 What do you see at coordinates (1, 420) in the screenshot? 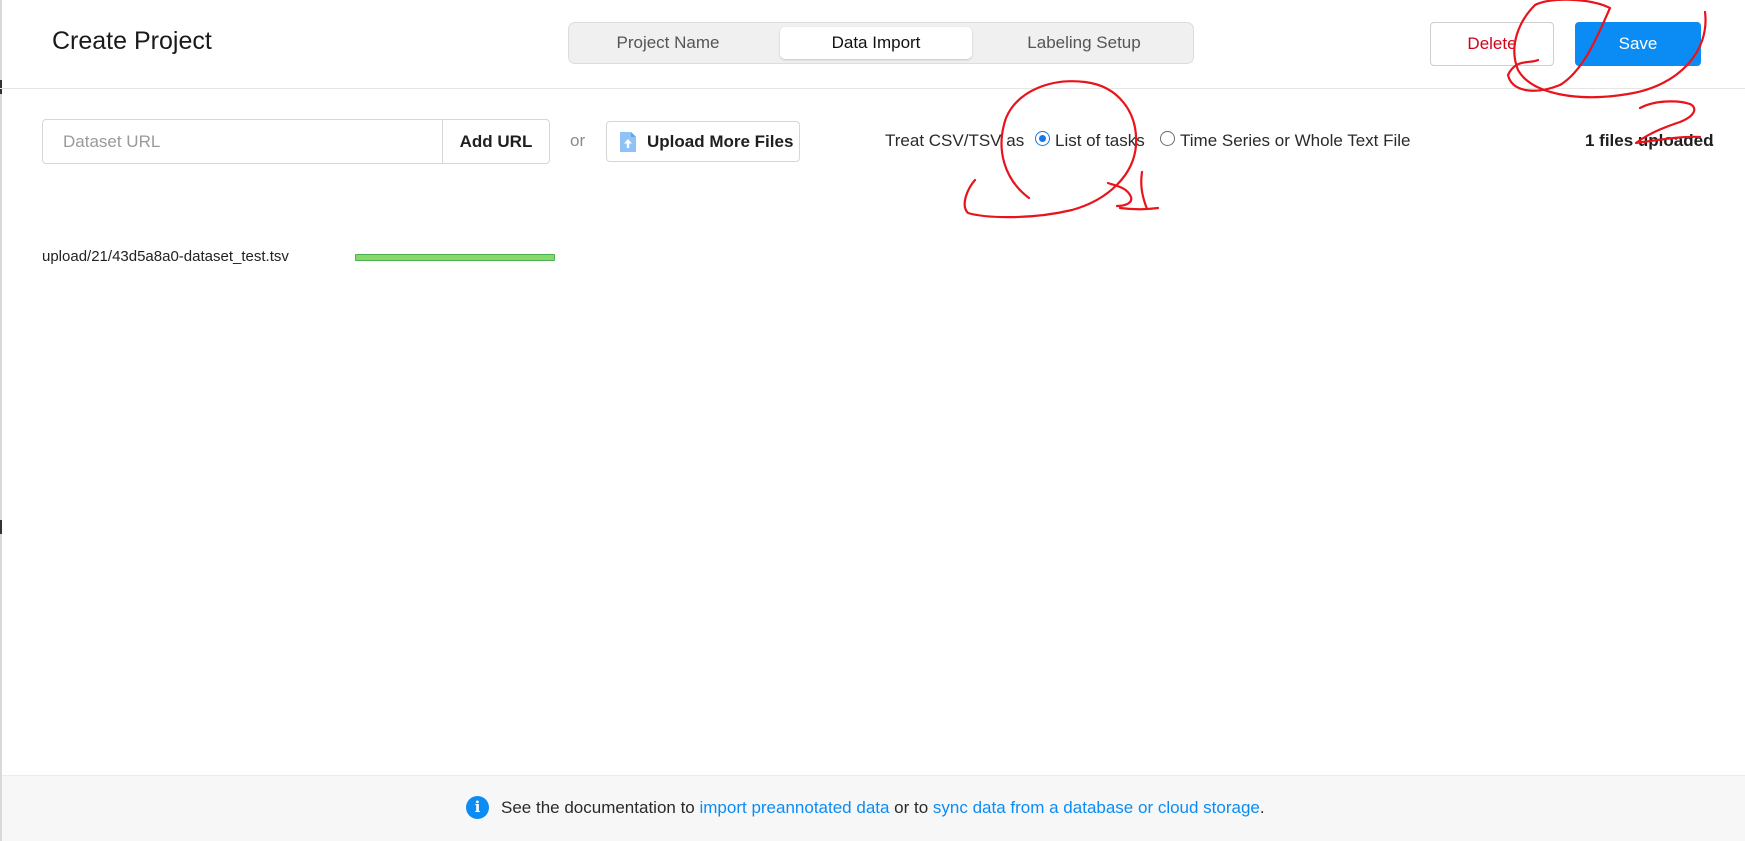
I see `window-left-edge` at bounding box center [1, 420].